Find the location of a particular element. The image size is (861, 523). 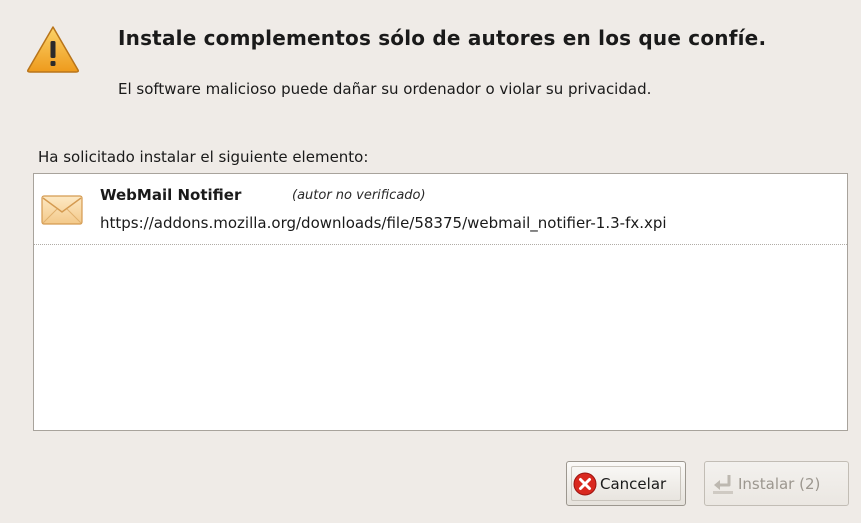

envelope-icon is located at coordinates (62, 210).